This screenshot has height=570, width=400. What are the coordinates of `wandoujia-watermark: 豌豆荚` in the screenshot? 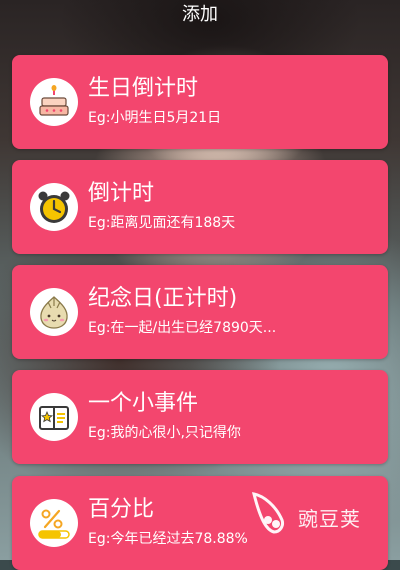 It's located at (315, 515).